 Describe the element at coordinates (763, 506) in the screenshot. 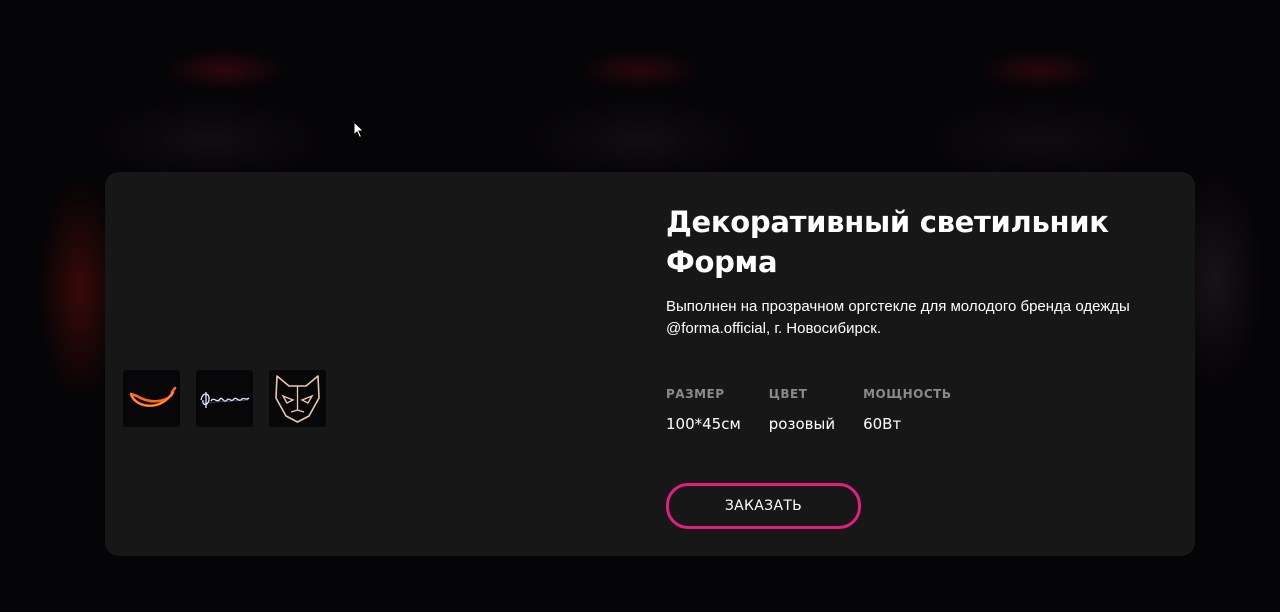

I see `order-button: ЗАКАЗАТЬ` at that location.